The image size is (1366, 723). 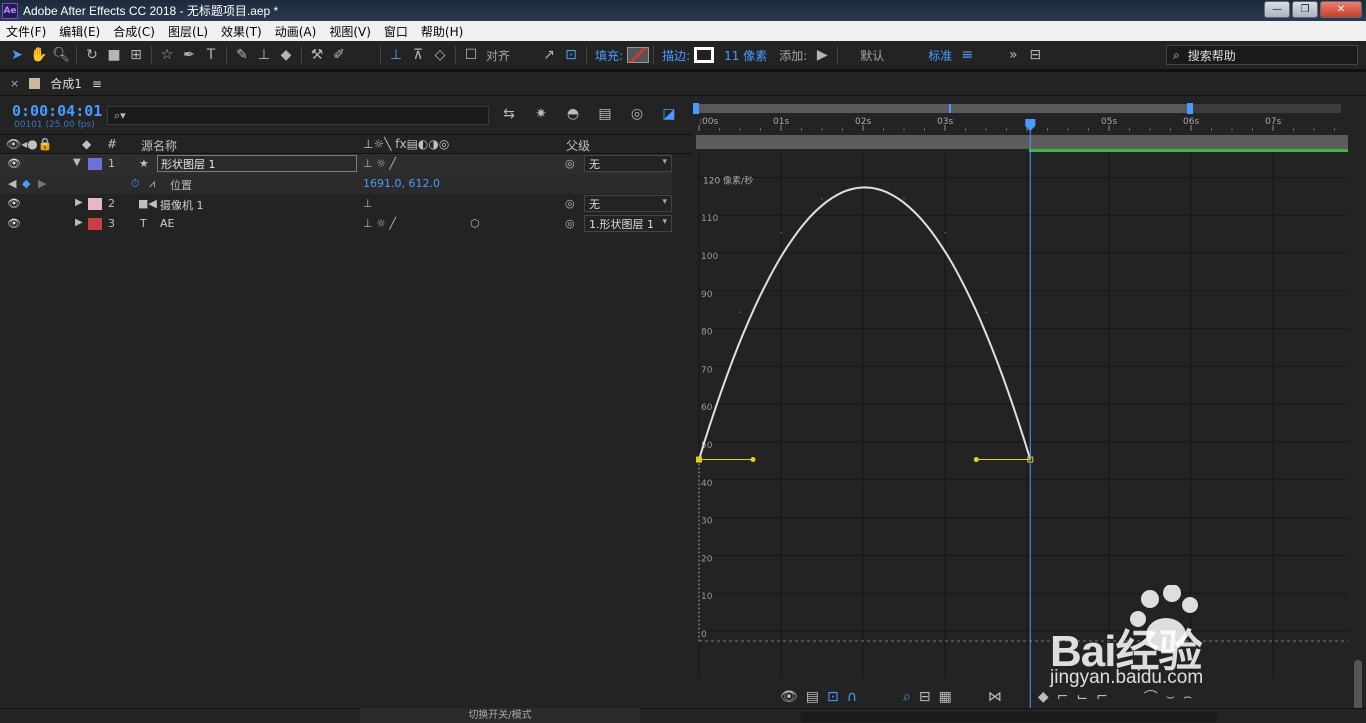 What do you see at coordinates (152, 184) in the screenshot?
I see `graph-toggle-icon: ⩘` at bounding box center [152, 184].